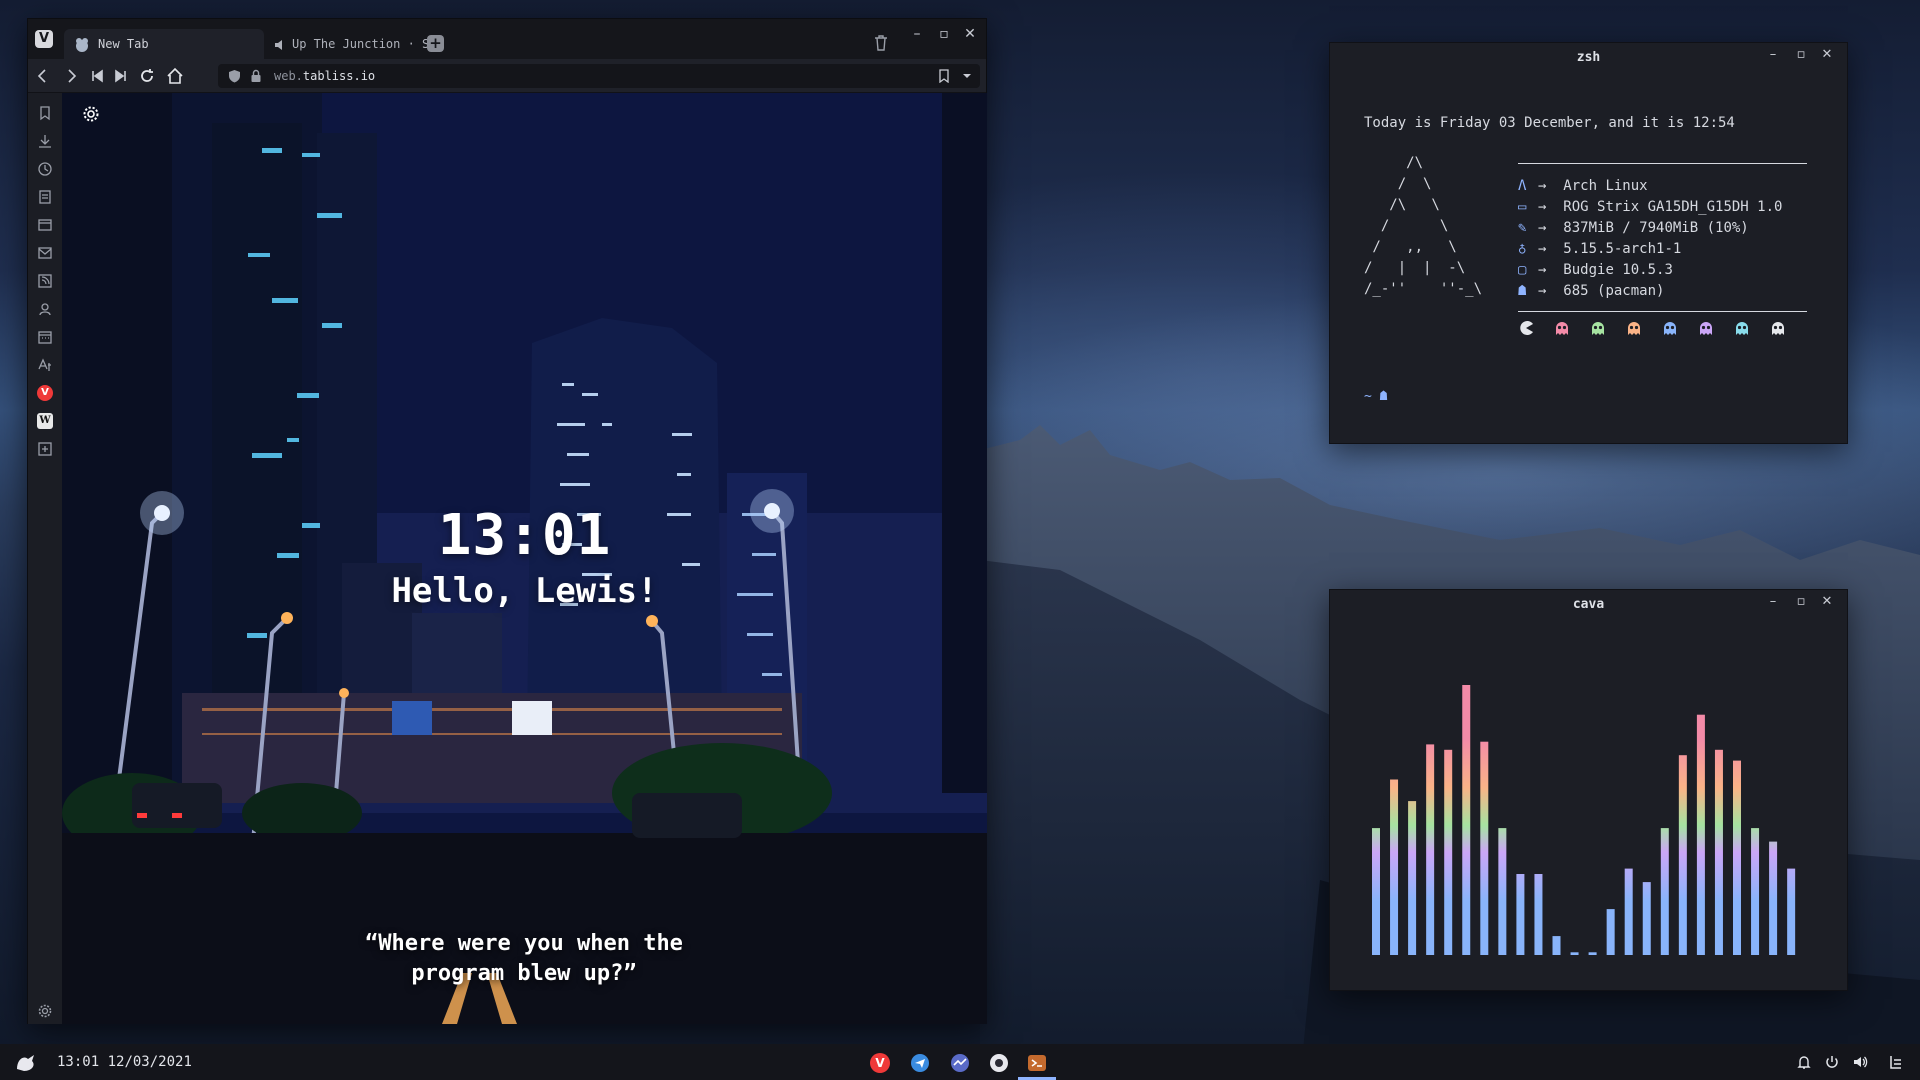 Image resolution: width=1920 pixels, height=1080 pixels. Describe the element at coordinates (45, 141) in the screenshot. I see `downloads-icon` at that location.